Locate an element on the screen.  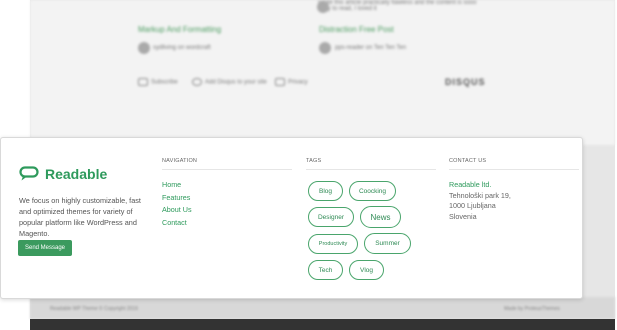
tag-vlog: Vlog is located at coordinates (366, 270).